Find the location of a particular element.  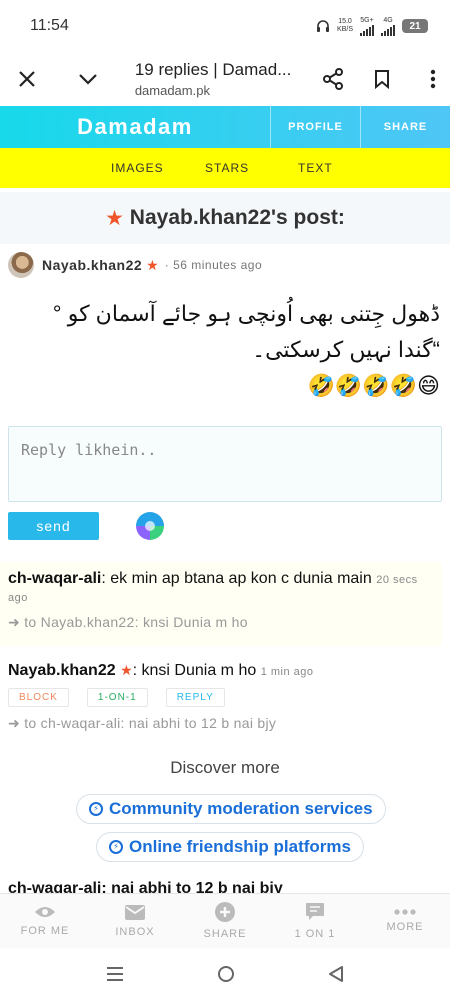

post-author-name: Nayab.khan22 is located at coordinates (92, 265).